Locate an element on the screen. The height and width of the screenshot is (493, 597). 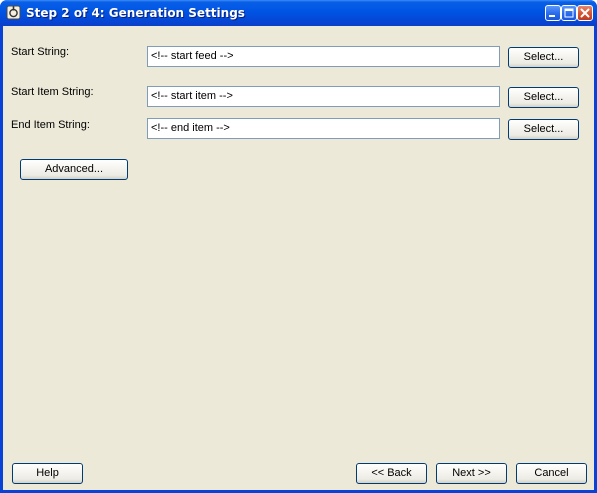
maximize-icon is located at coordinates (569, 13).